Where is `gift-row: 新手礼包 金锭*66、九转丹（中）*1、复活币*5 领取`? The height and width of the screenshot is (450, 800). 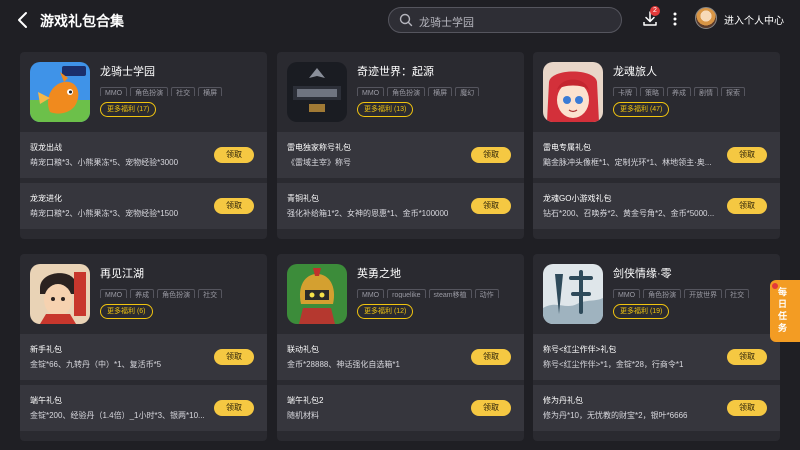 gift-row: 新手礼包 金锭*66、九转丹（中）*1、复活币*5 领取 is located at coordinates (143, 357).